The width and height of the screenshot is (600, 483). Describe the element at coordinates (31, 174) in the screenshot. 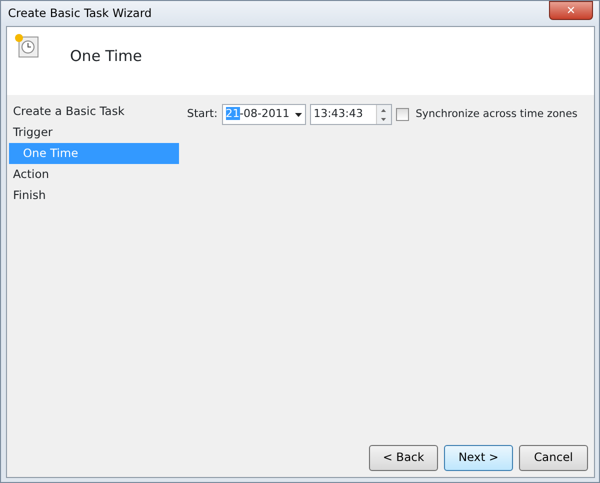

I see `step-item: Action` at that location.